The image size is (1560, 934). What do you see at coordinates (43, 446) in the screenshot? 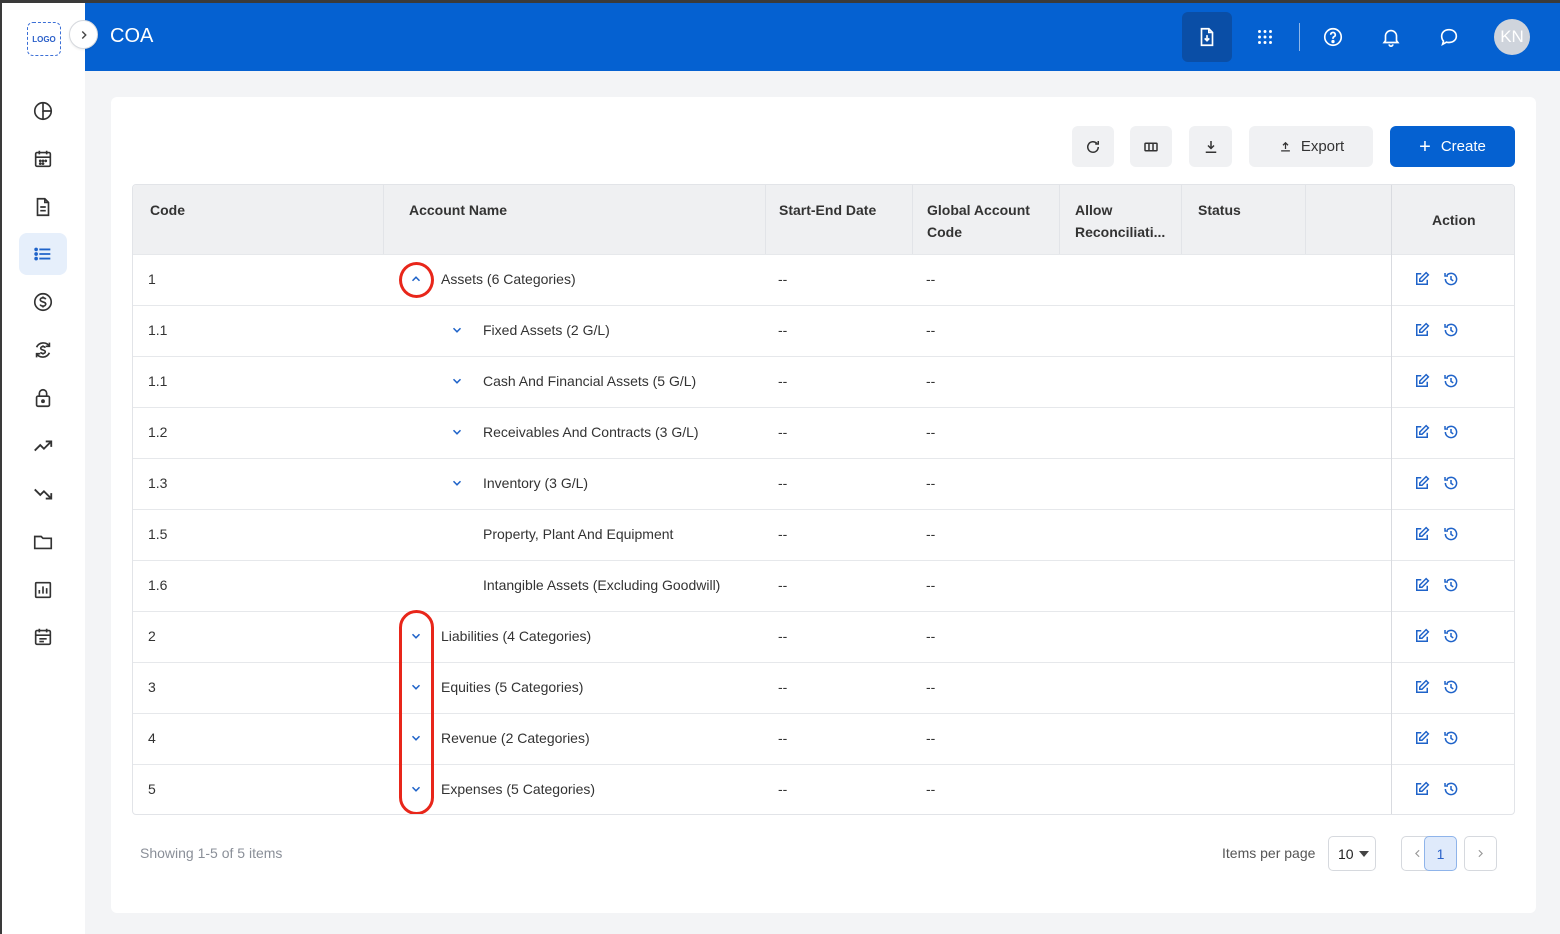
I see `trending-up-icon` at bounding box center [43, 446].